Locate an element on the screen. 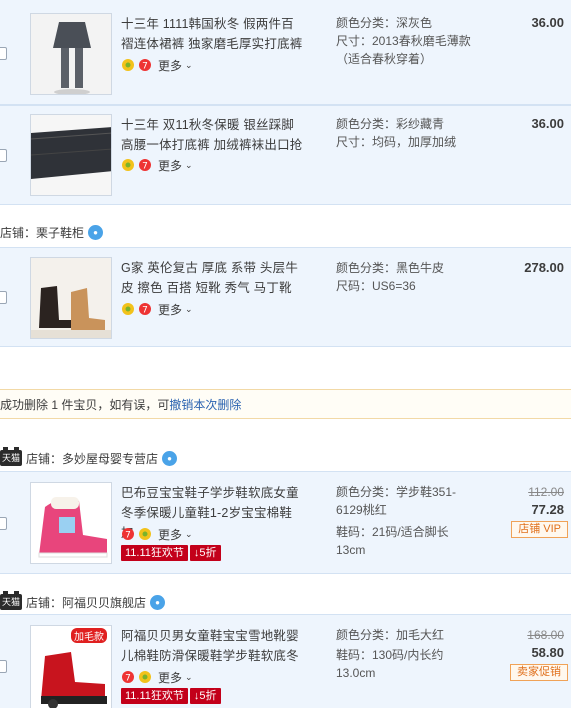 Image resolution: width=571 pixels, height=708 pixels. seller-promo-tag: 卖家促销 is located at coordinates (539, 672).